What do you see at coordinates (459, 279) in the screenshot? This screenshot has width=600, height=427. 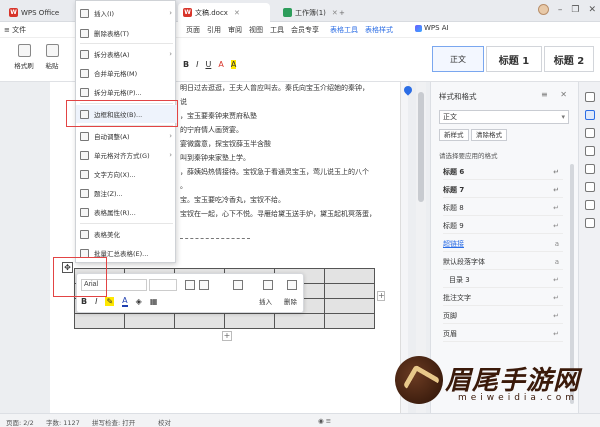 I see `style-label: 目录 3` at bounding box center [459, 279].